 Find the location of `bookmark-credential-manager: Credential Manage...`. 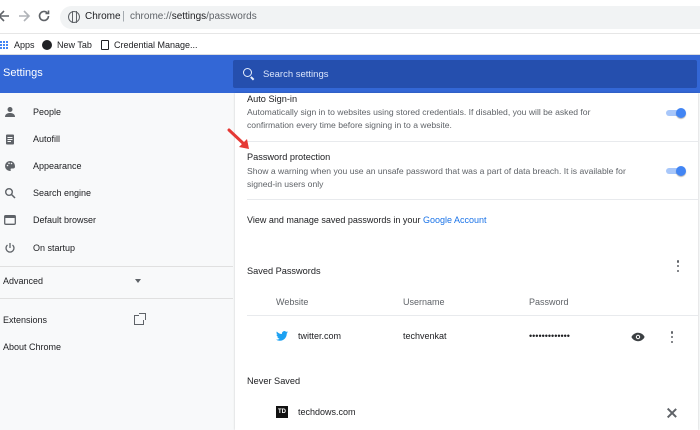

bookmark-credential-manager: Credential Manage... is located at coordinates (149, 45).